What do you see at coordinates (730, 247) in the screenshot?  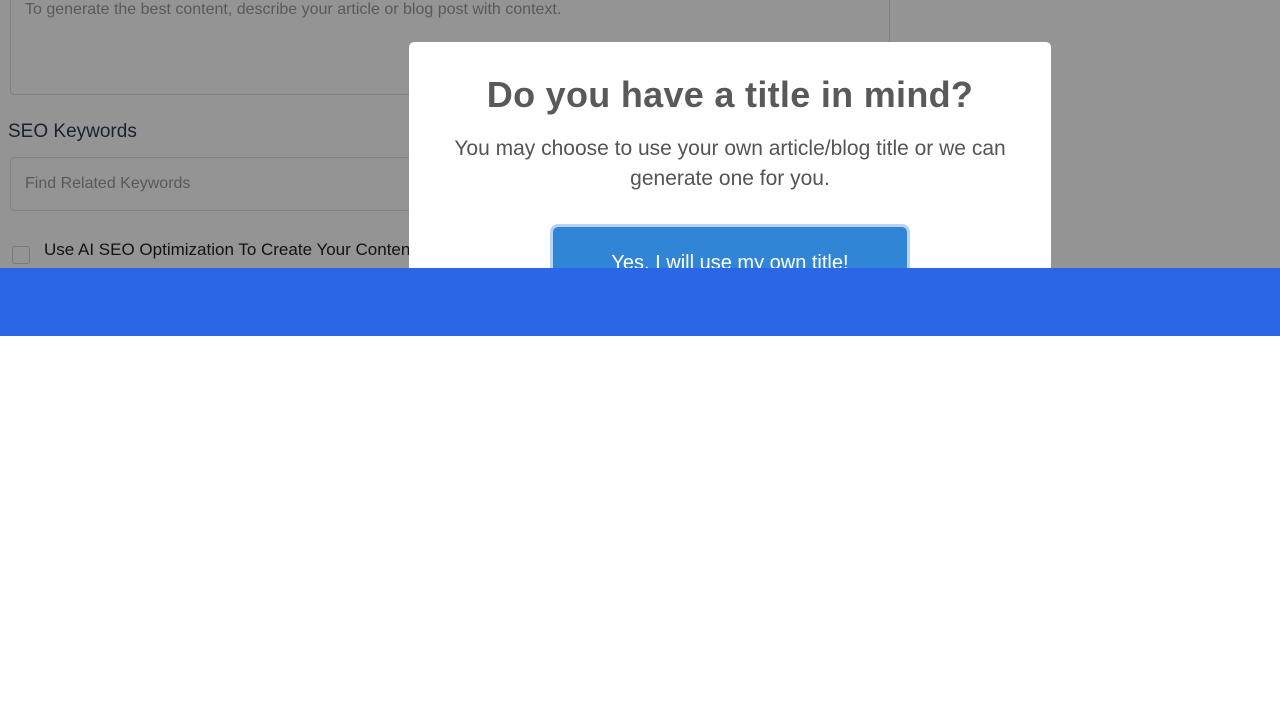 I see `use-own-title-button: Yes, I will use my own title!` at bounding box center [730, 247].